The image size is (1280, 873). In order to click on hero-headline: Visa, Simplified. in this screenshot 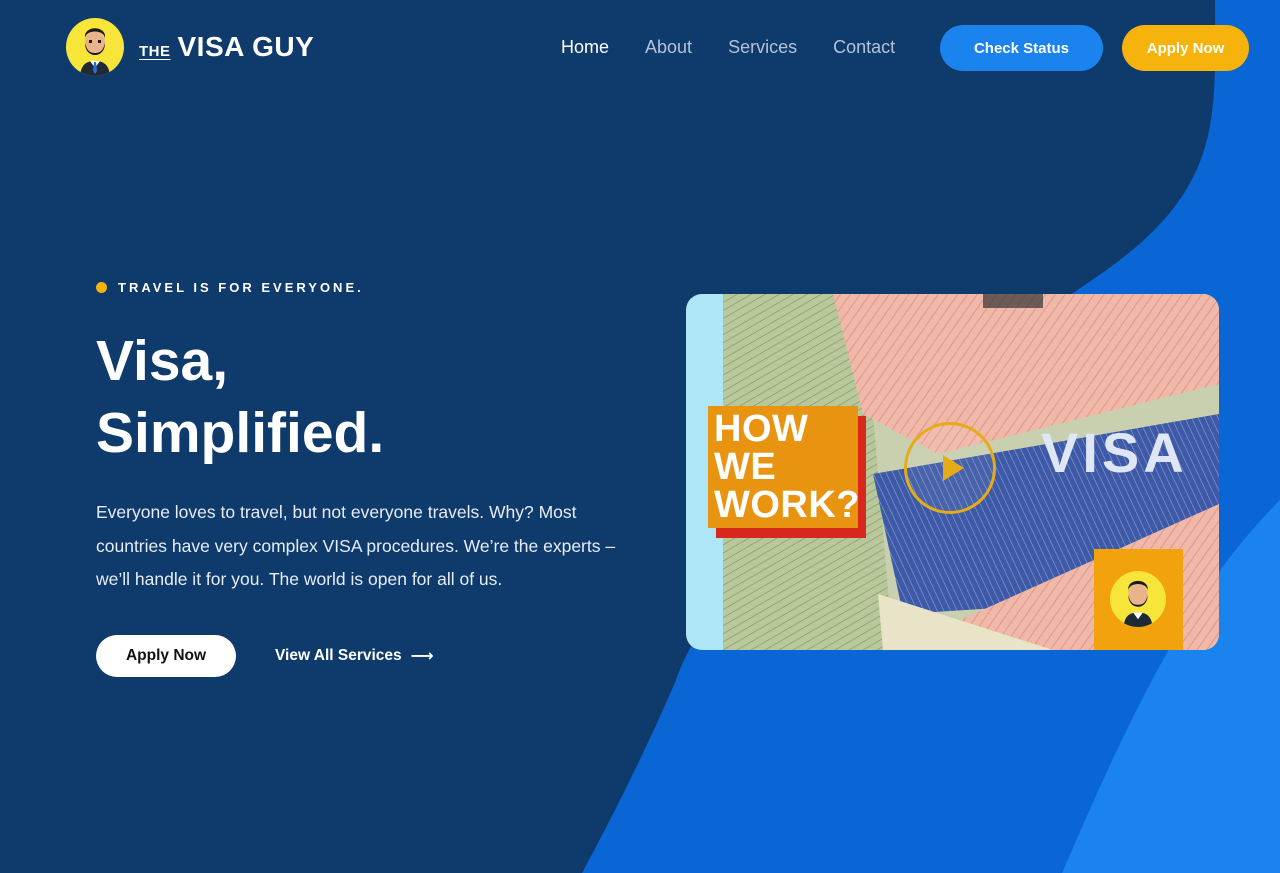, I will do `click(366, 397)`.